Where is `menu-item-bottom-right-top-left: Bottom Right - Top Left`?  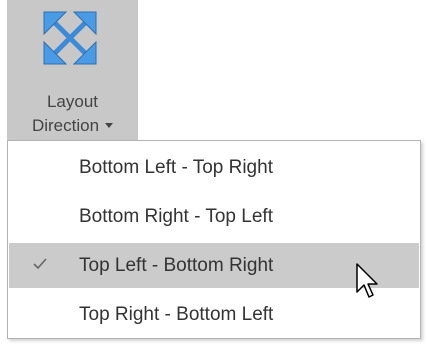
menu-item-bottom-right-top-left: Bottom Right - Top Left is located at coordinates (214, 216).